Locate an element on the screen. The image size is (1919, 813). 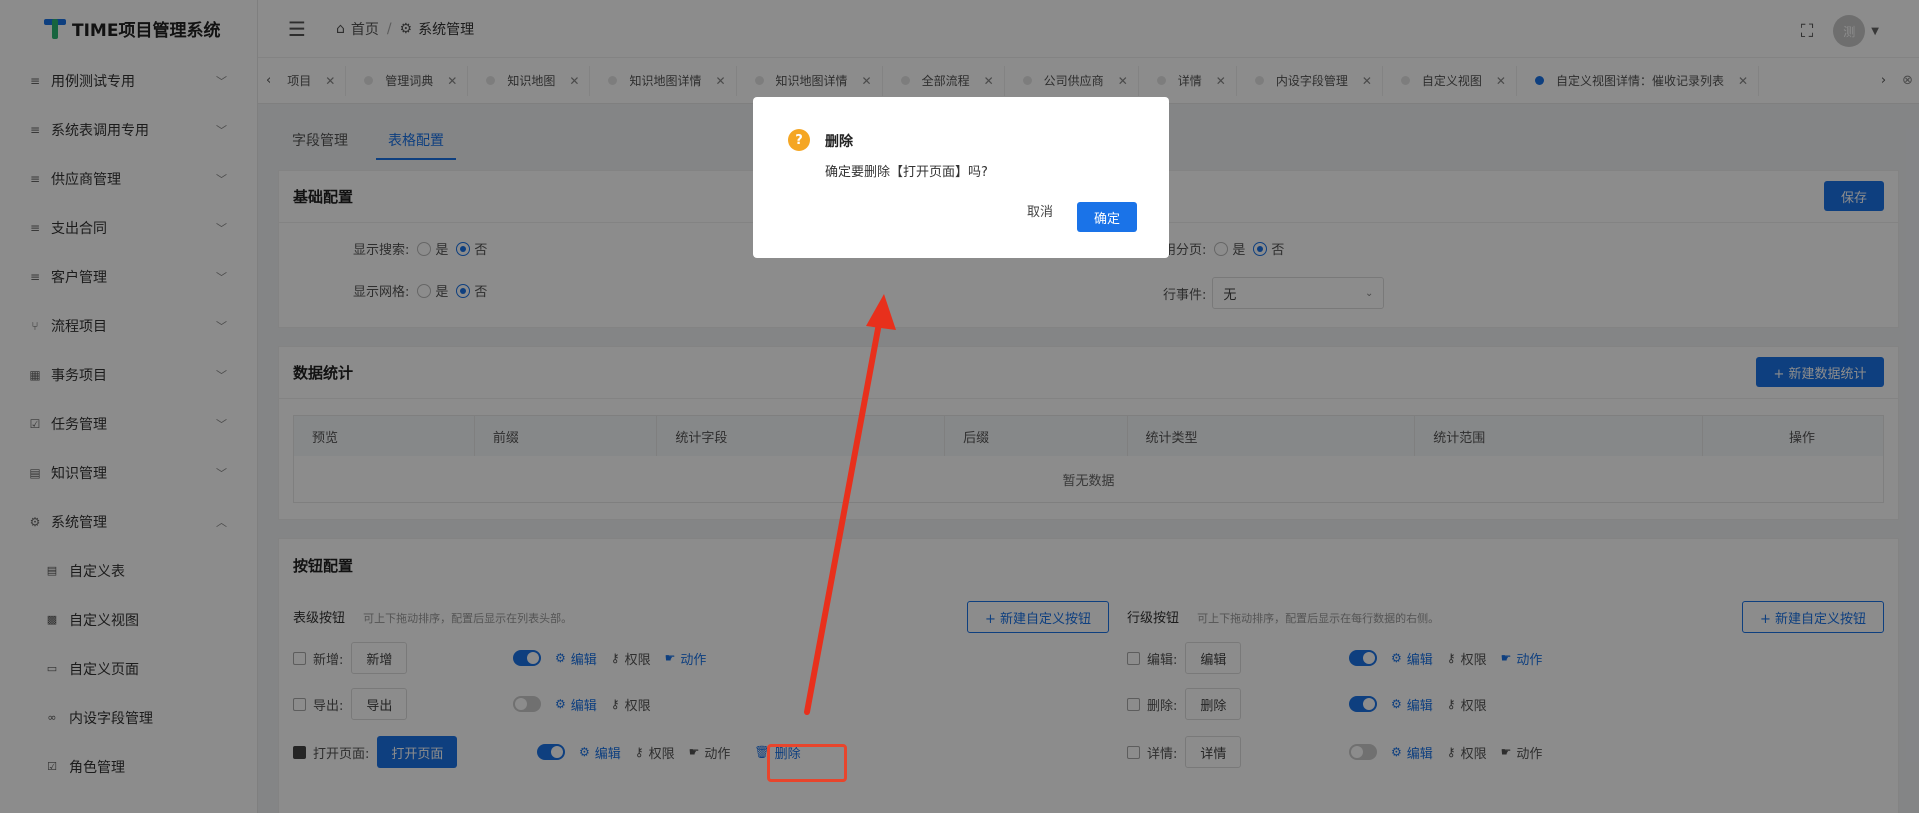
delete-confirm-dialog: ? 删除 确定要删除【打开页面】吗? 取消 确定 is located at coordinates (961, 177).